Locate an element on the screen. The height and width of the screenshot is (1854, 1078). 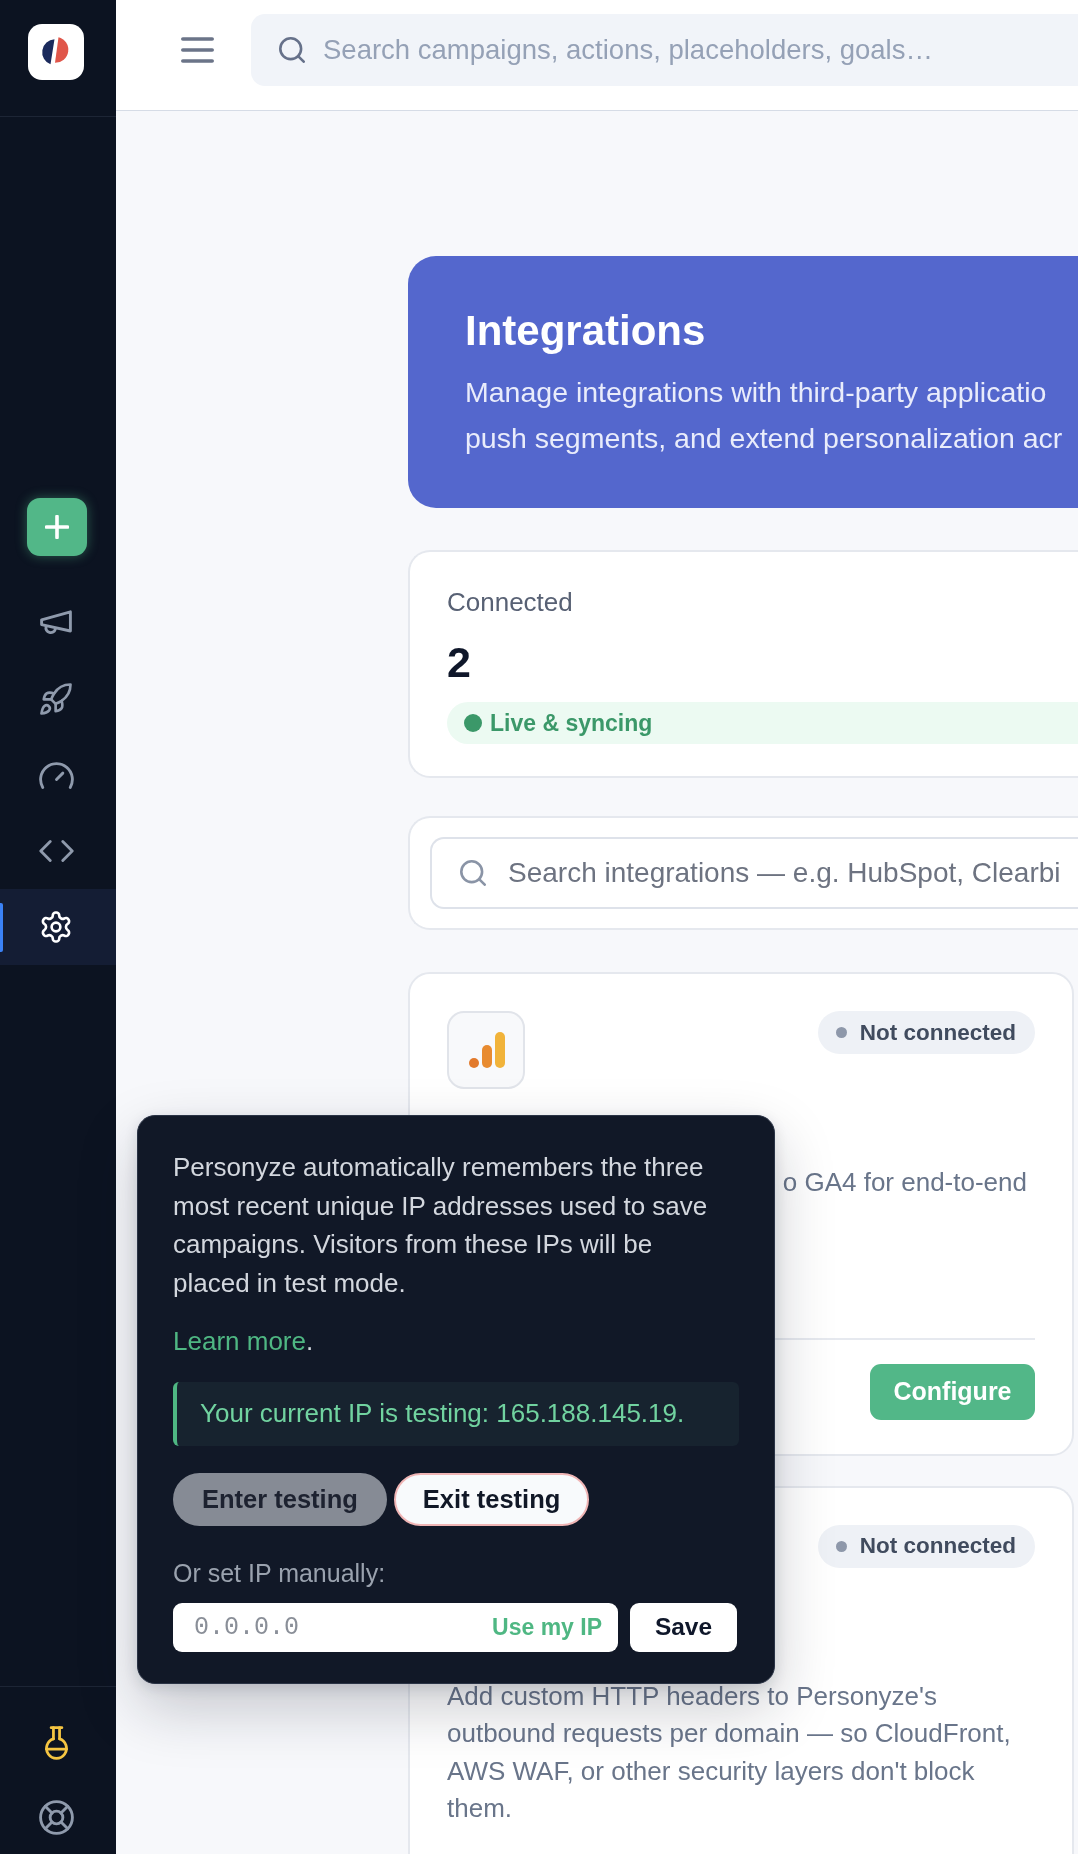
flask-icon is located at coordinates (56, 1743).